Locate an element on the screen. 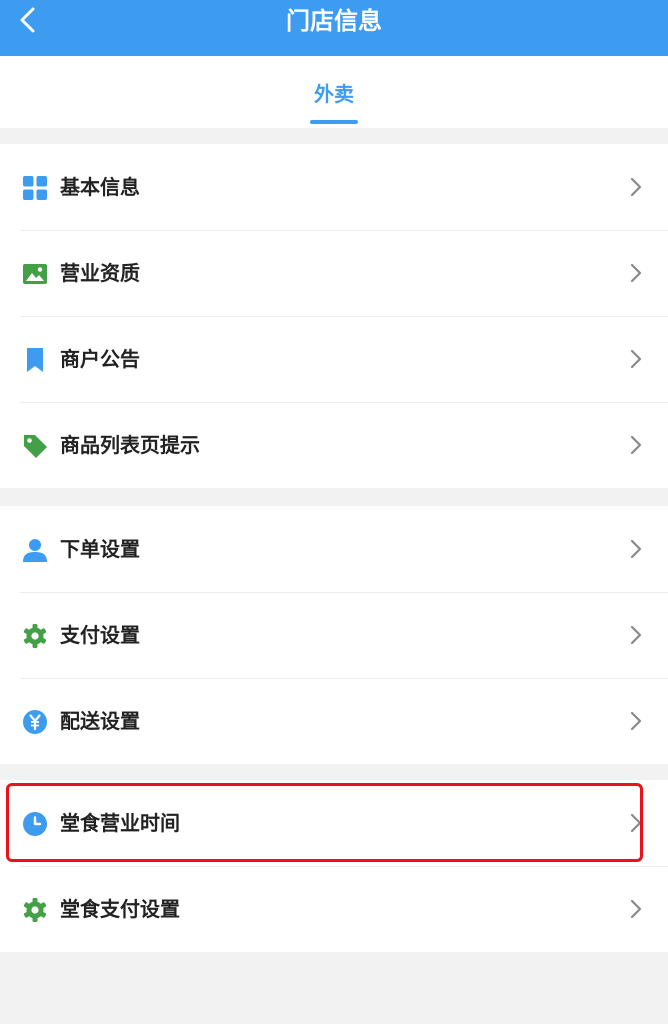 The width and height of the screenshot is (668, 1024). image-icon is located at coordinates (35, 274).